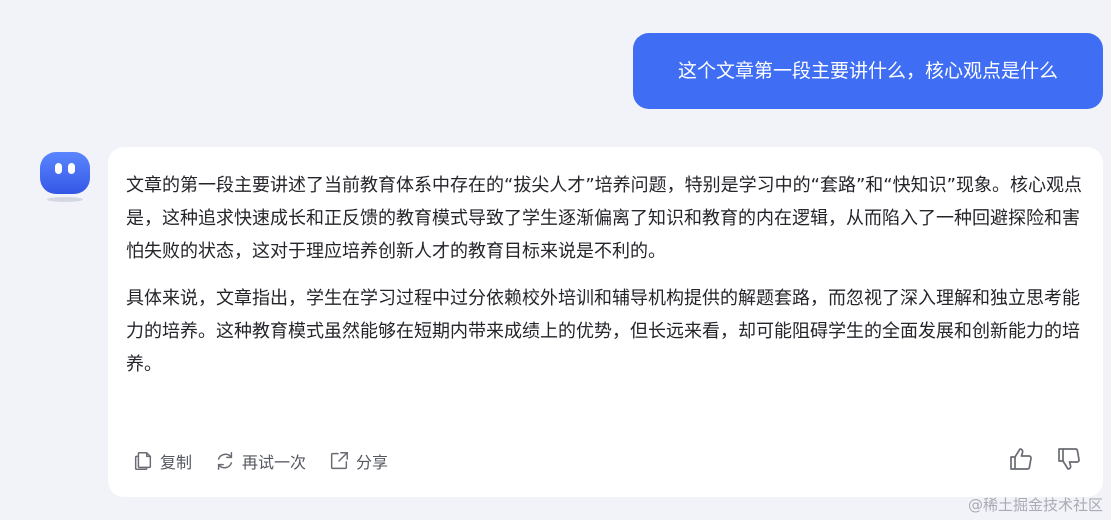 This screenshot has width=1111, height=520. Describe the element at coordinates (274, 462) in the screenshot. I see `retry-label: 再试一次` at that location.